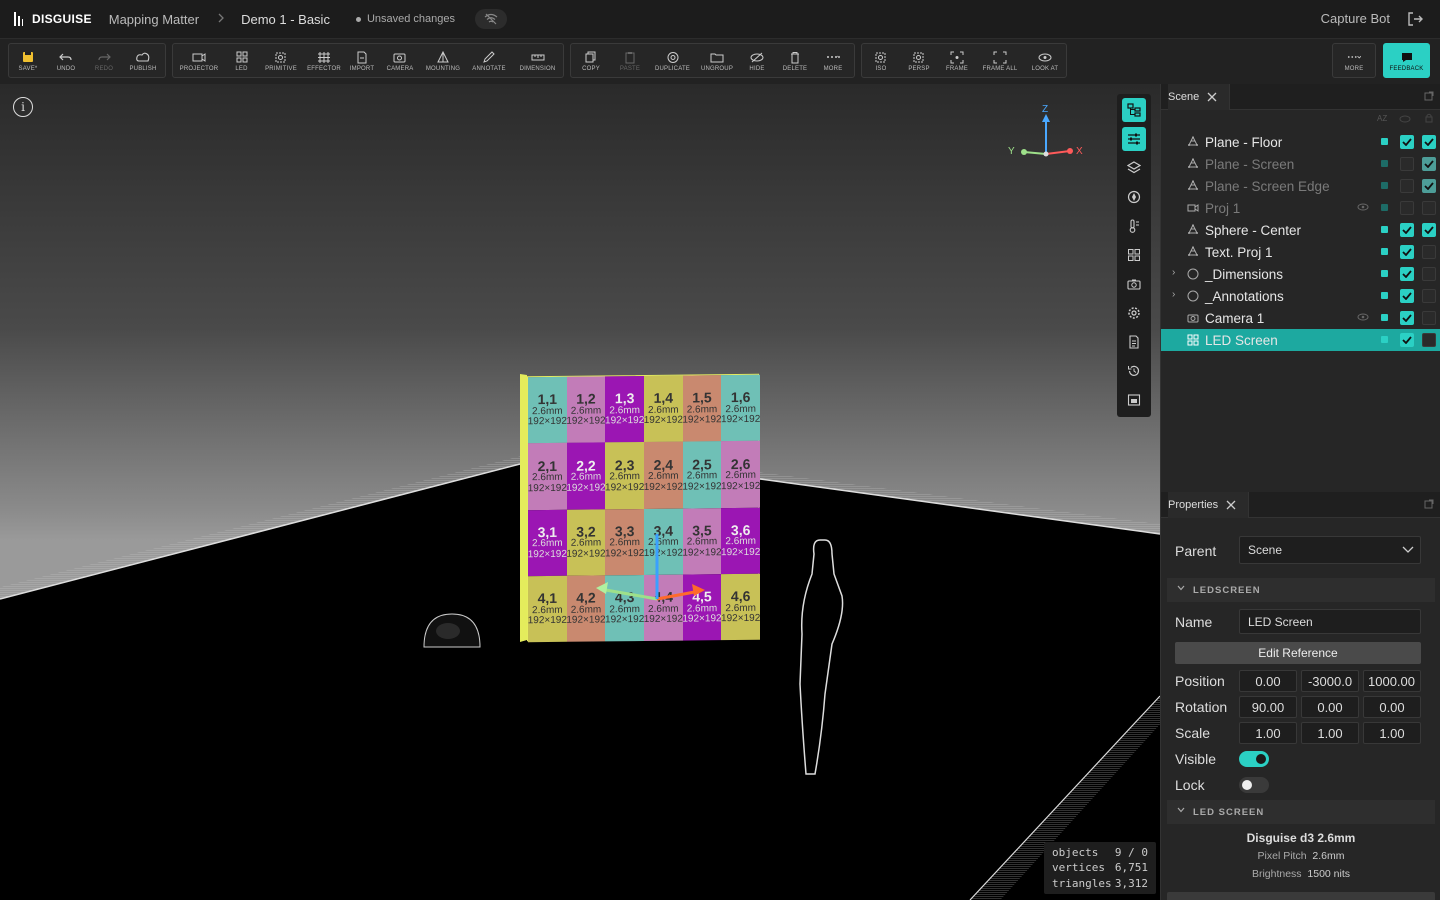  What do you see at coordinates (489, 61) in the screenshot?
I see `annotate-button: ANNOTATE` at bounding box center [489, 61].